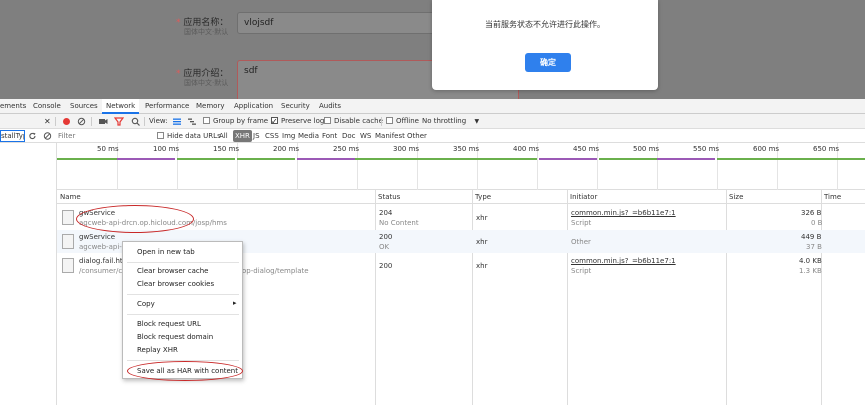 Image resolution: width=865 pixels, height=405 pixels. I want to click on close-icon: ✕, so click(47, 121).